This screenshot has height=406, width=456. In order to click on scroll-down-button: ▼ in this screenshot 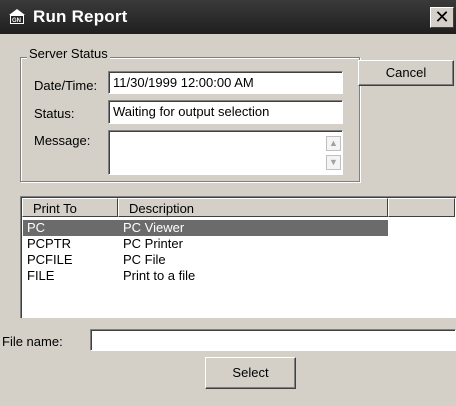, I will do `click(333, 162)`.